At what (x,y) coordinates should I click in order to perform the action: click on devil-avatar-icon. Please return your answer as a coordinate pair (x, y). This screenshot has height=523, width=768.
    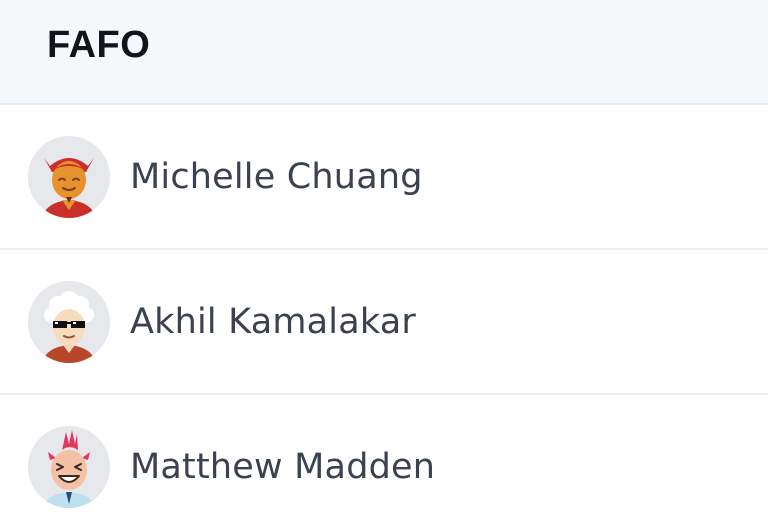
    Looking at the image, I should click on (69, 176).